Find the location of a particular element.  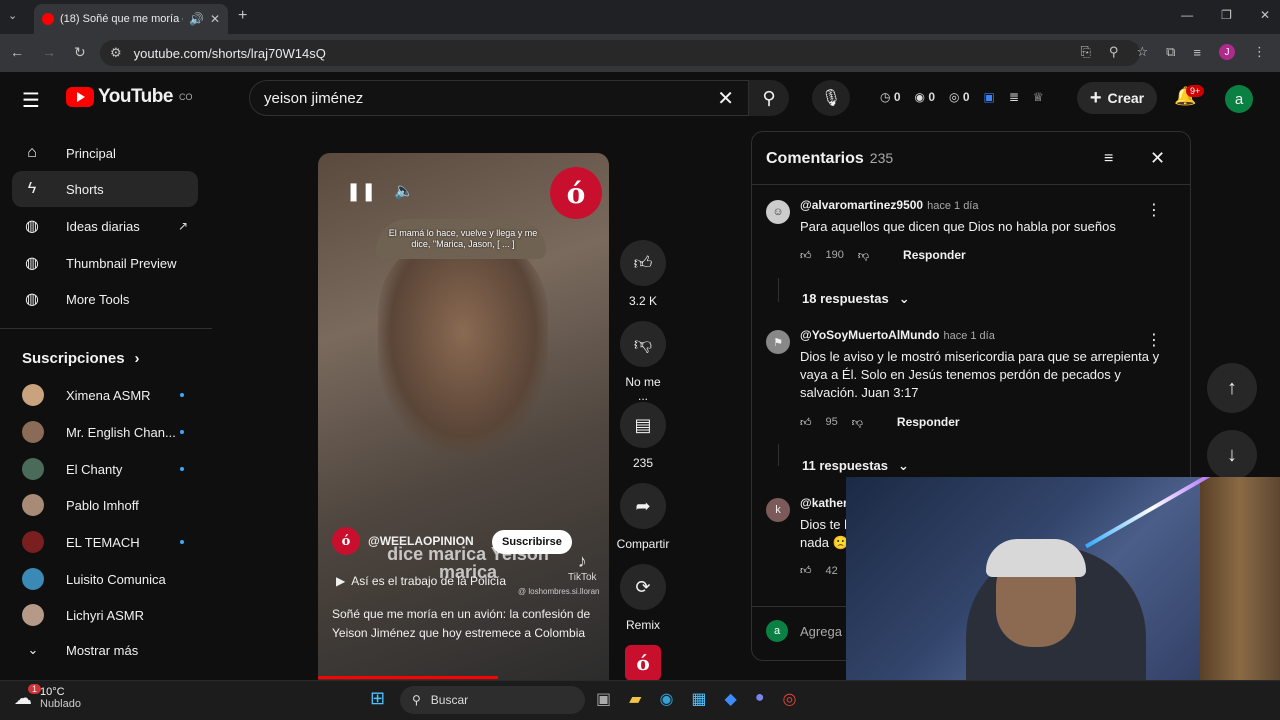

forward-icon: → is located at coordinates (49, 52).